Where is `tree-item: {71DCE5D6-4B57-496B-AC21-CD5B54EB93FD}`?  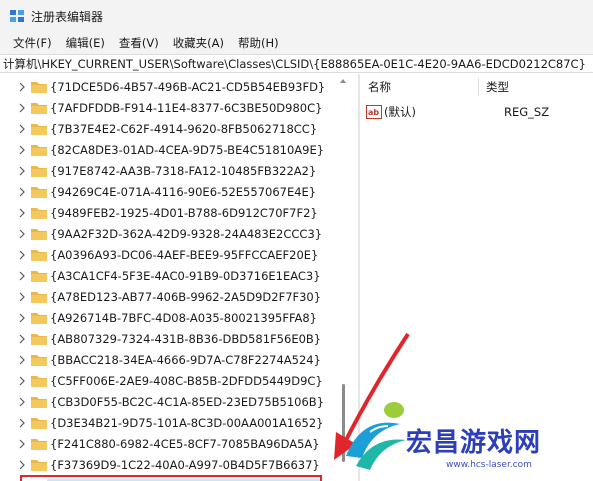
tree-item: {71DCE5D6-4B57-496B-AC21-CD5B54EB93FD} is located at coordinates (168, 86).